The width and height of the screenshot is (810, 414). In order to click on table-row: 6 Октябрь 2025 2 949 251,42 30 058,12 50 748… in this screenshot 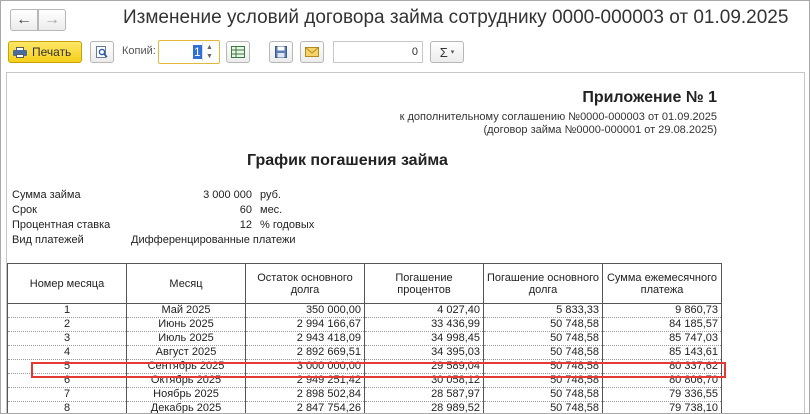, I will do `click(364, 380)`.